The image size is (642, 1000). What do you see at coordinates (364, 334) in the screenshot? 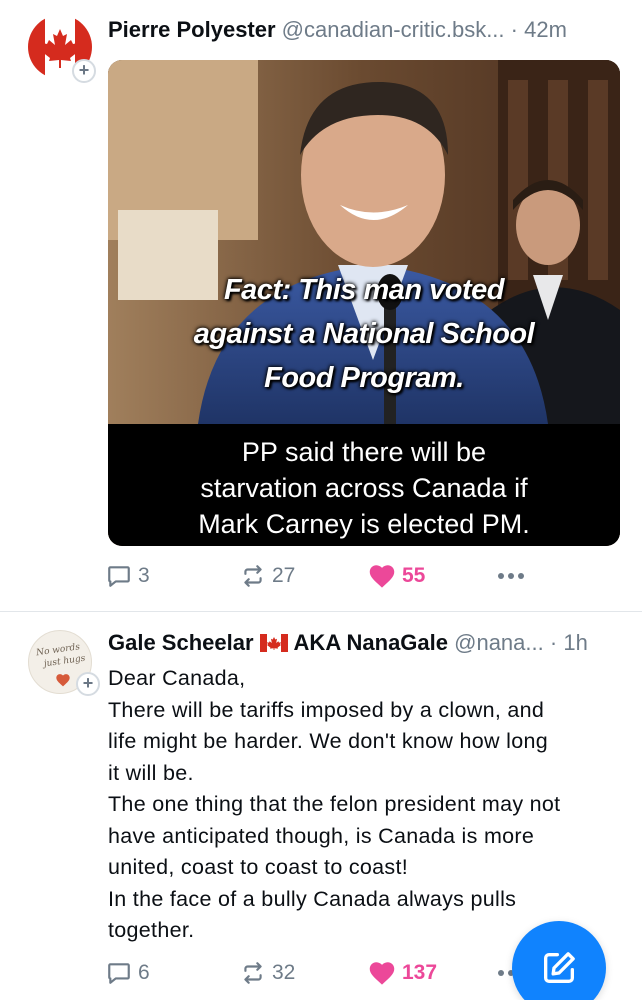
I see `image-caption-line: against a National School` at bounding box center [364, 334].